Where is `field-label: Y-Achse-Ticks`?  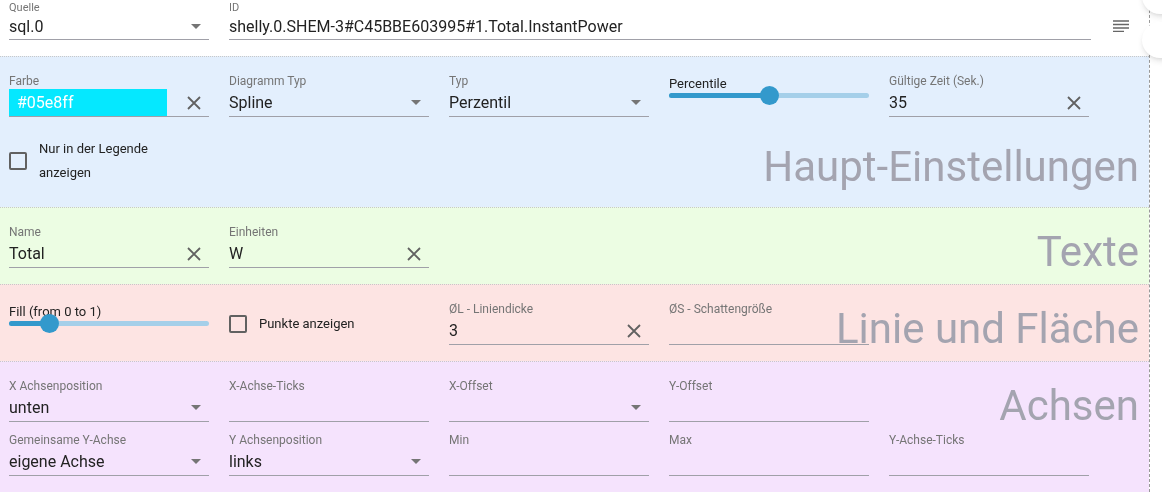
field-label: Y-Achse-Ticks is located at coordinates (927, 440).